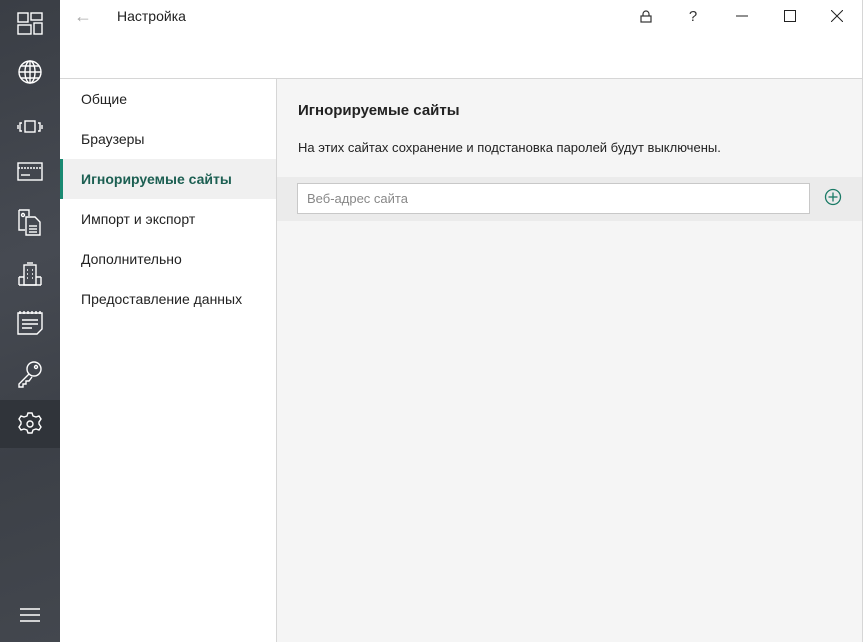 This screenshot has height=642, width=863. What do you see at coordinates (30, 222) in the screenshot?
I see `documents-icon` at bounding box center [30, 222].